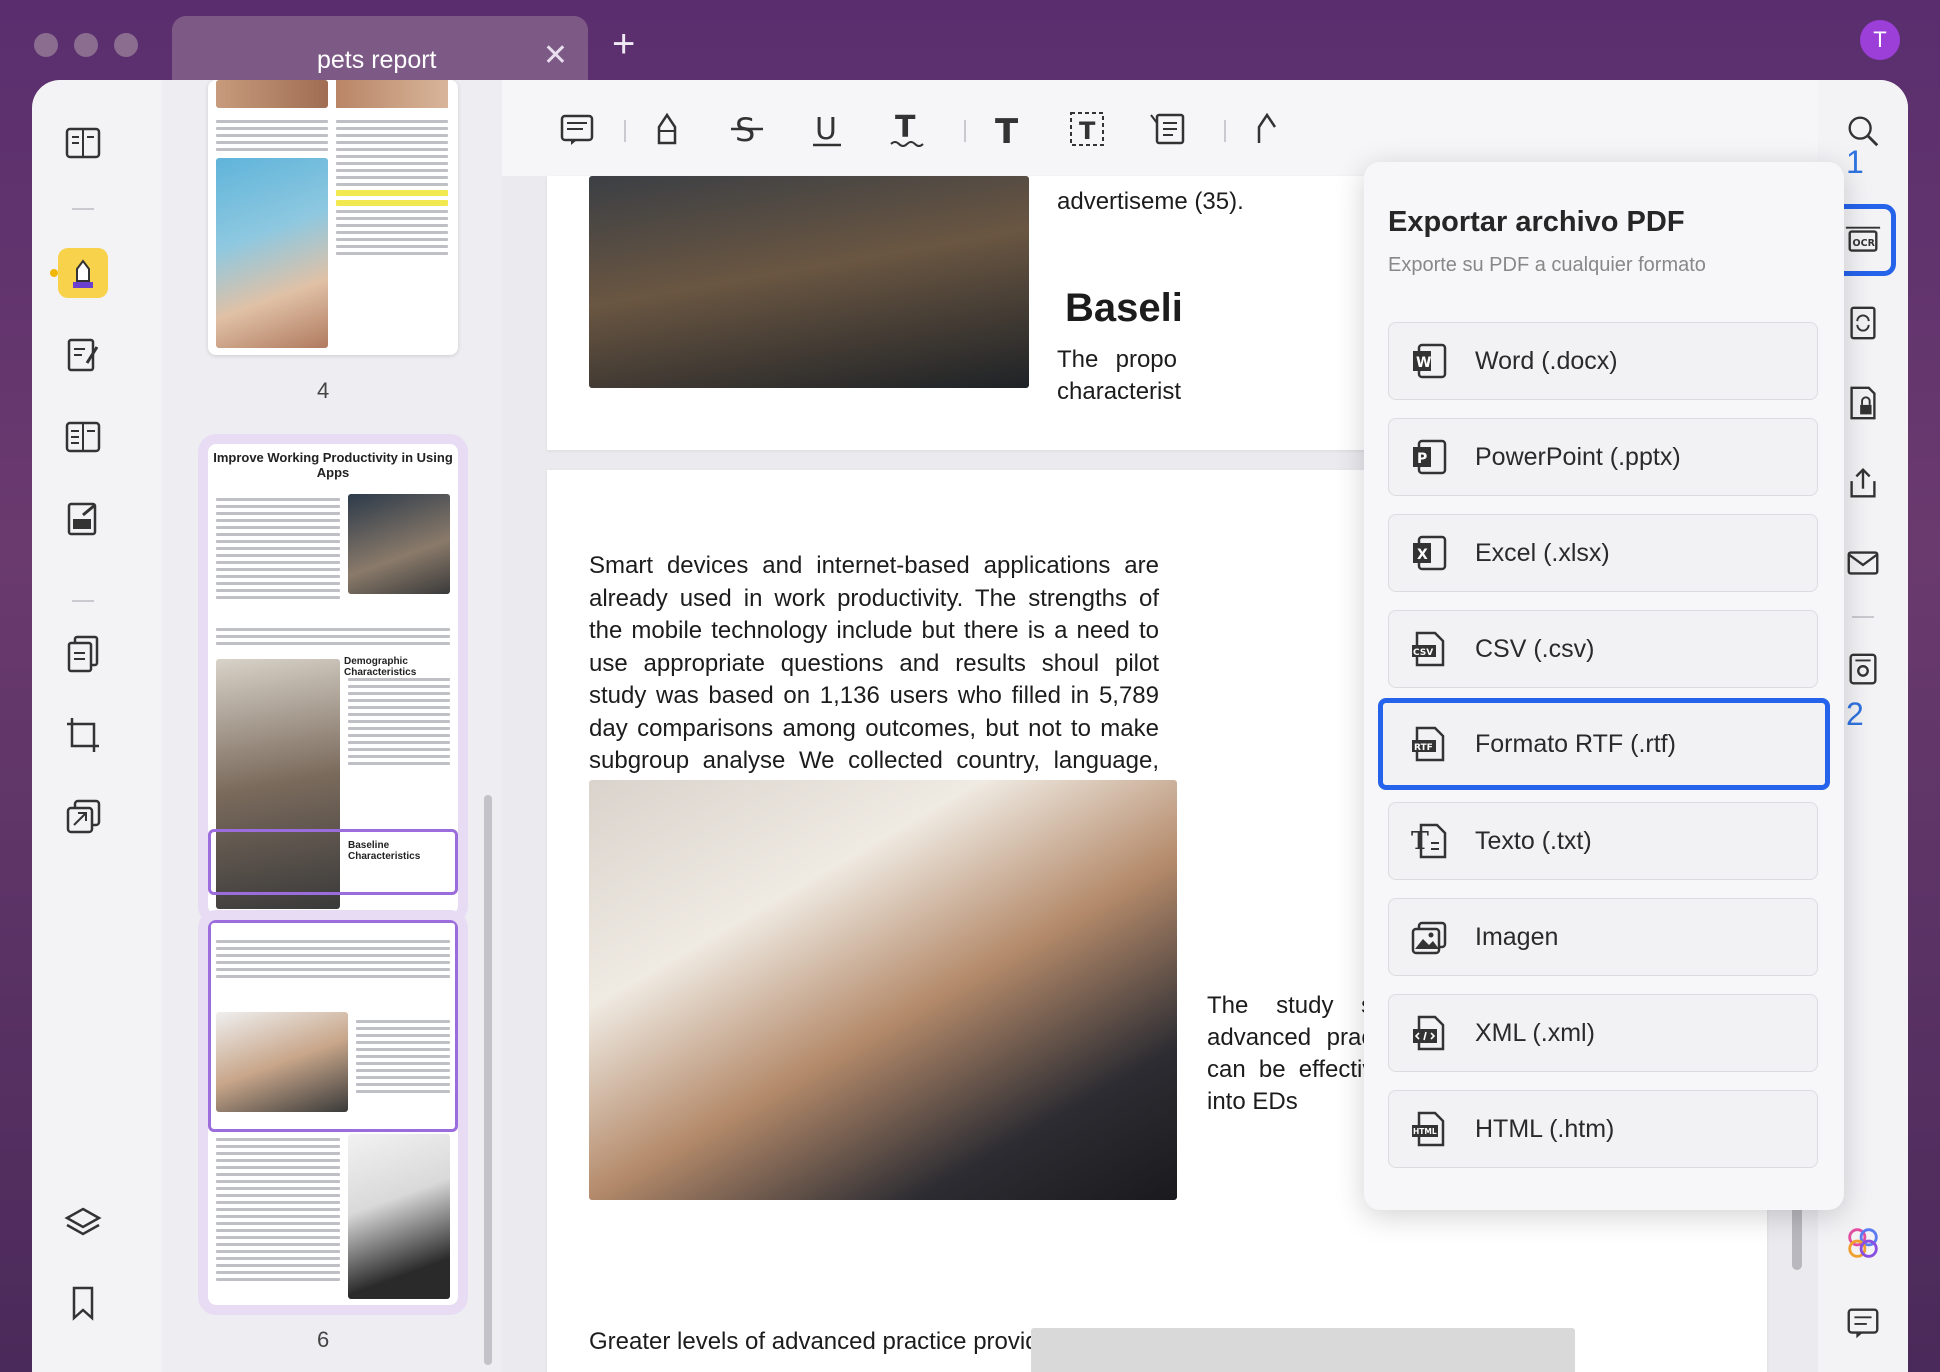  I want to click on bookmark-icon, so click(83, 1303).